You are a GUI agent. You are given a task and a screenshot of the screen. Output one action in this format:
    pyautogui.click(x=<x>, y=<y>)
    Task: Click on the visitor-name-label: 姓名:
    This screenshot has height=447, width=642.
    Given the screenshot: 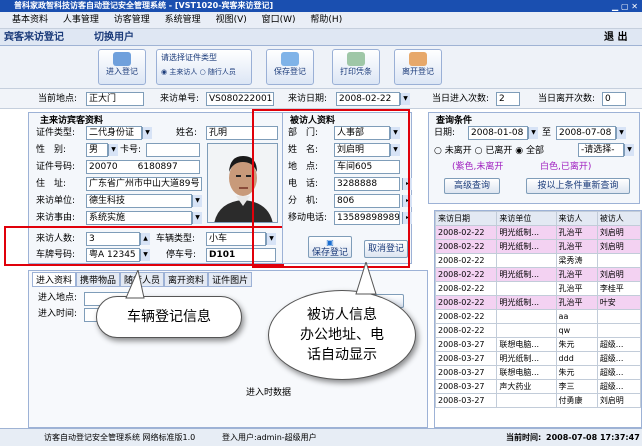 What is the action you would take?
    pyautogui.click(x=187, y=133)
    